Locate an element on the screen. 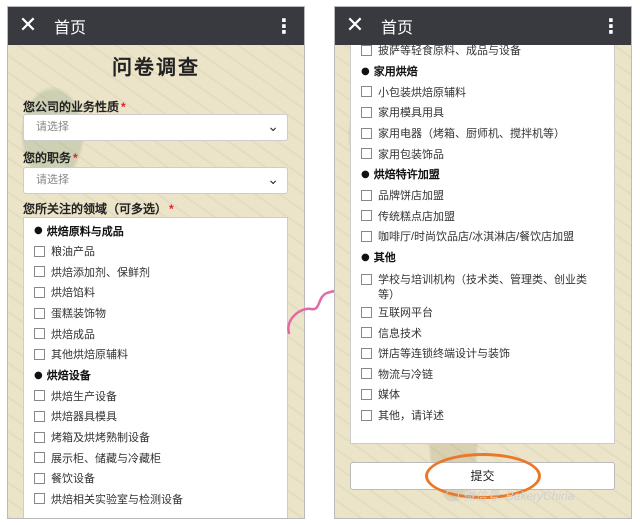  checkbox-item: 烘焙添加剂、保鲜剂 is located at coordinates (155, 272).